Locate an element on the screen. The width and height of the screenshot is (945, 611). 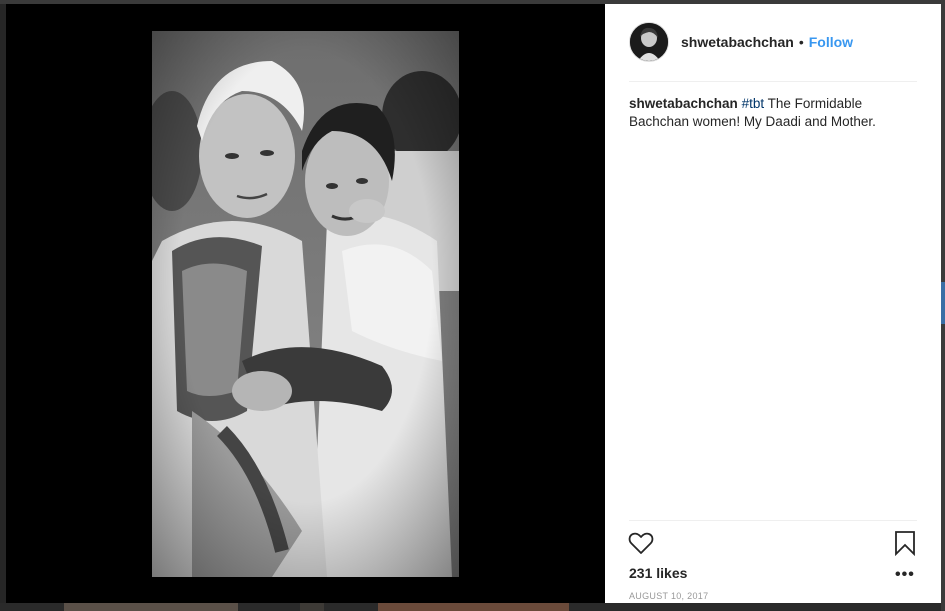
hashtag-link: #tbt is located at coordinates (753, 103).